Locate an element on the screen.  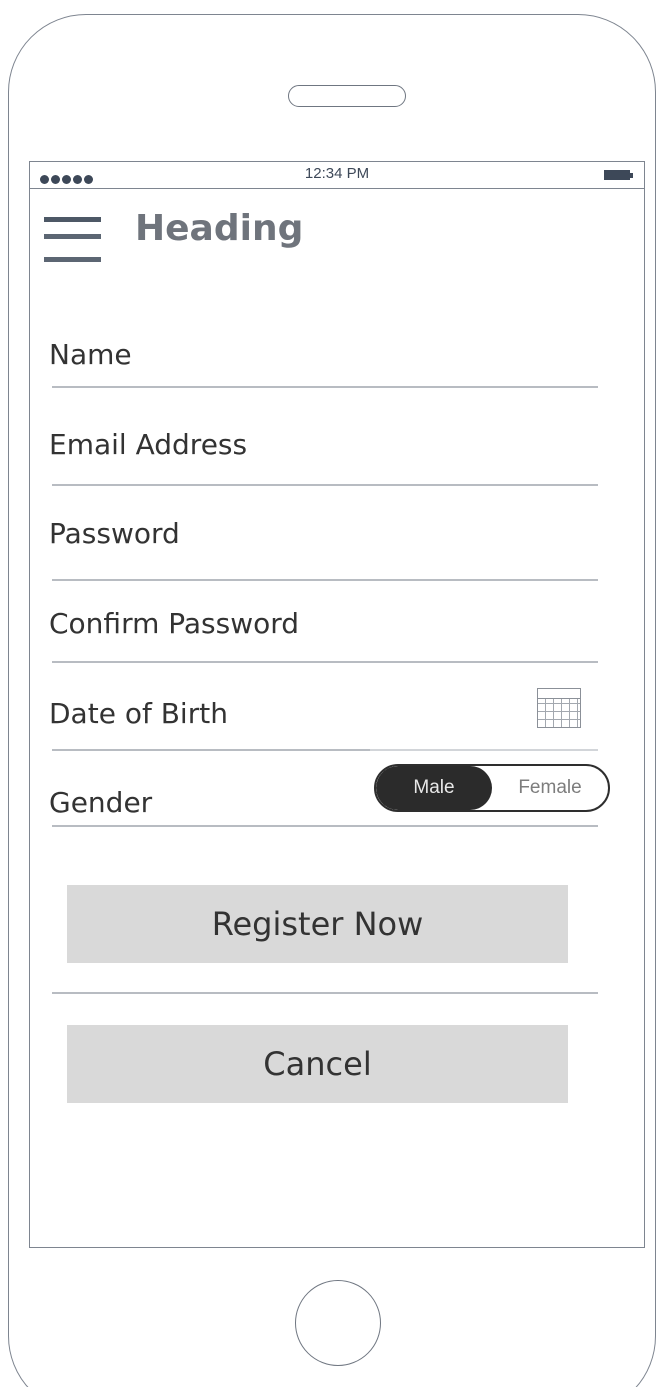
status-time: 12:34 PM is located at coordinates (337, 173).